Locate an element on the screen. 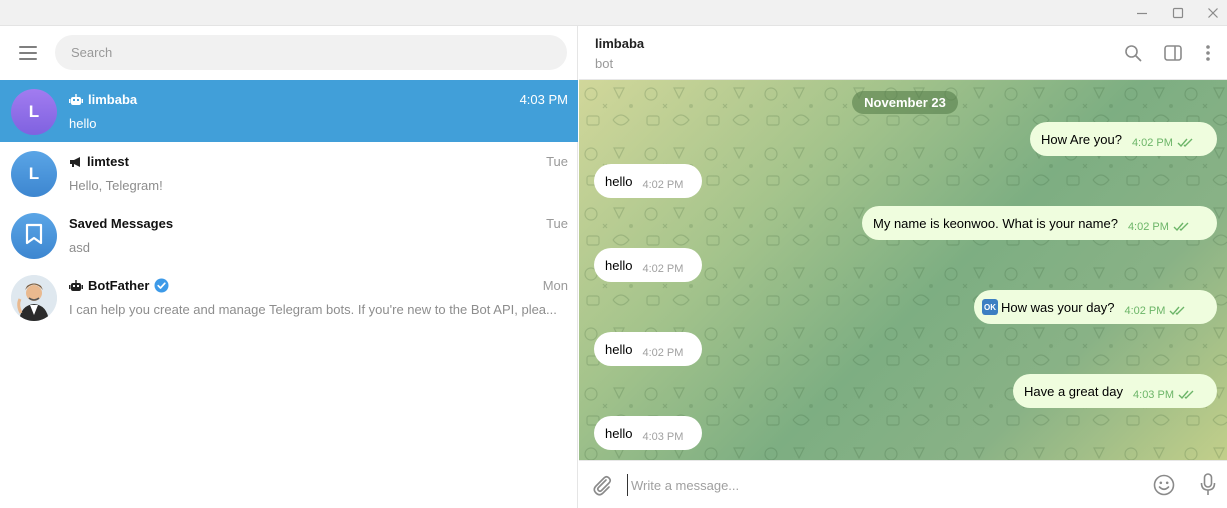 This screenshot has width=1227, height=508. bookmark-icon is located at coordinates (34, 236).